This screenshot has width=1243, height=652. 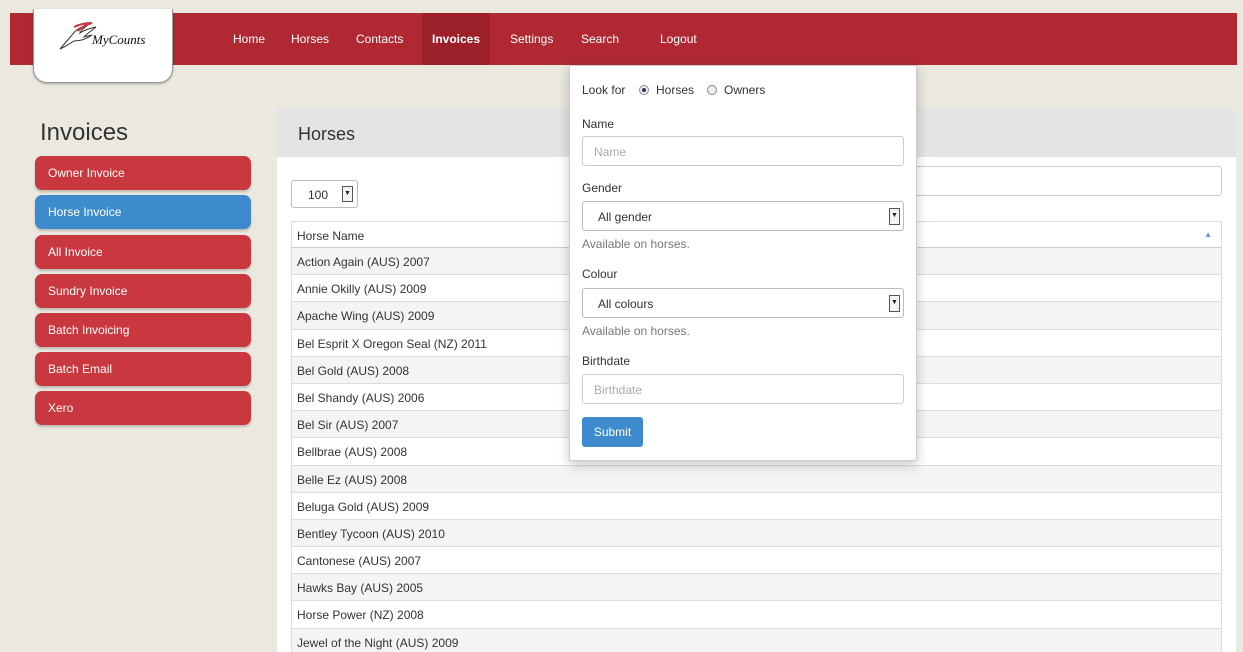 What do you see at coordinates (363, 506) in the screenshot?
I see `horse-name-cell: Beluga Gold (AUS) 2009` at bounding box center [363, 506].